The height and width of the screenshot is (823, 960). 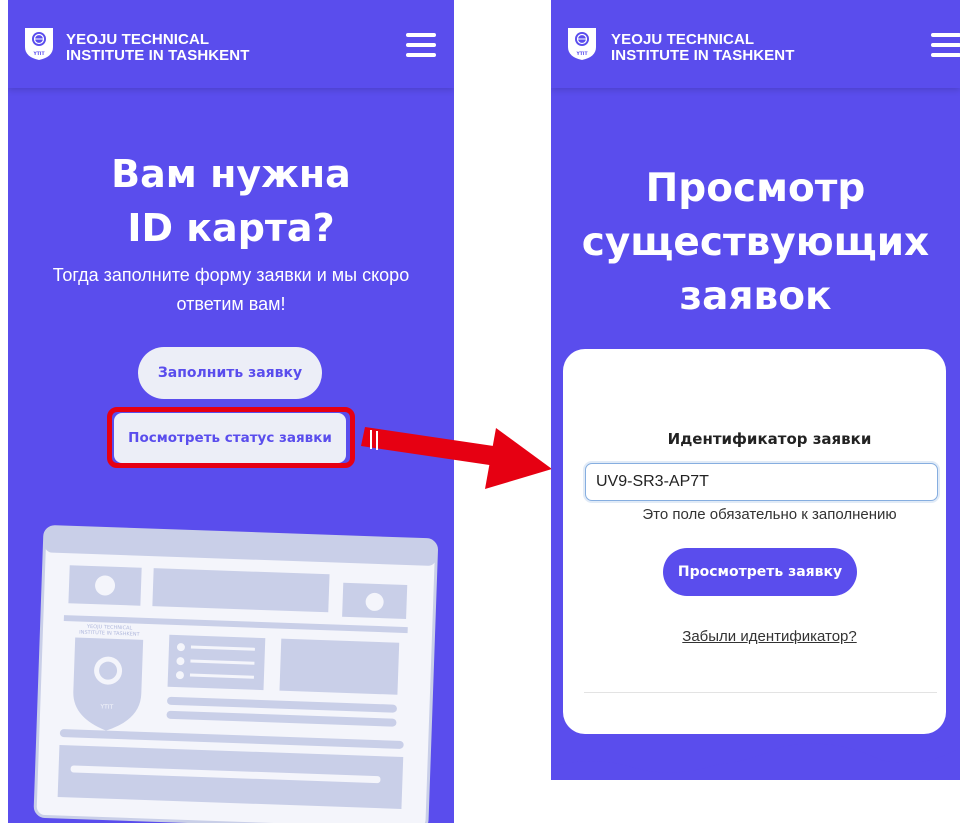 I want to click on hero-title-line-1: Вам нужна, so click(x=231, y=174).